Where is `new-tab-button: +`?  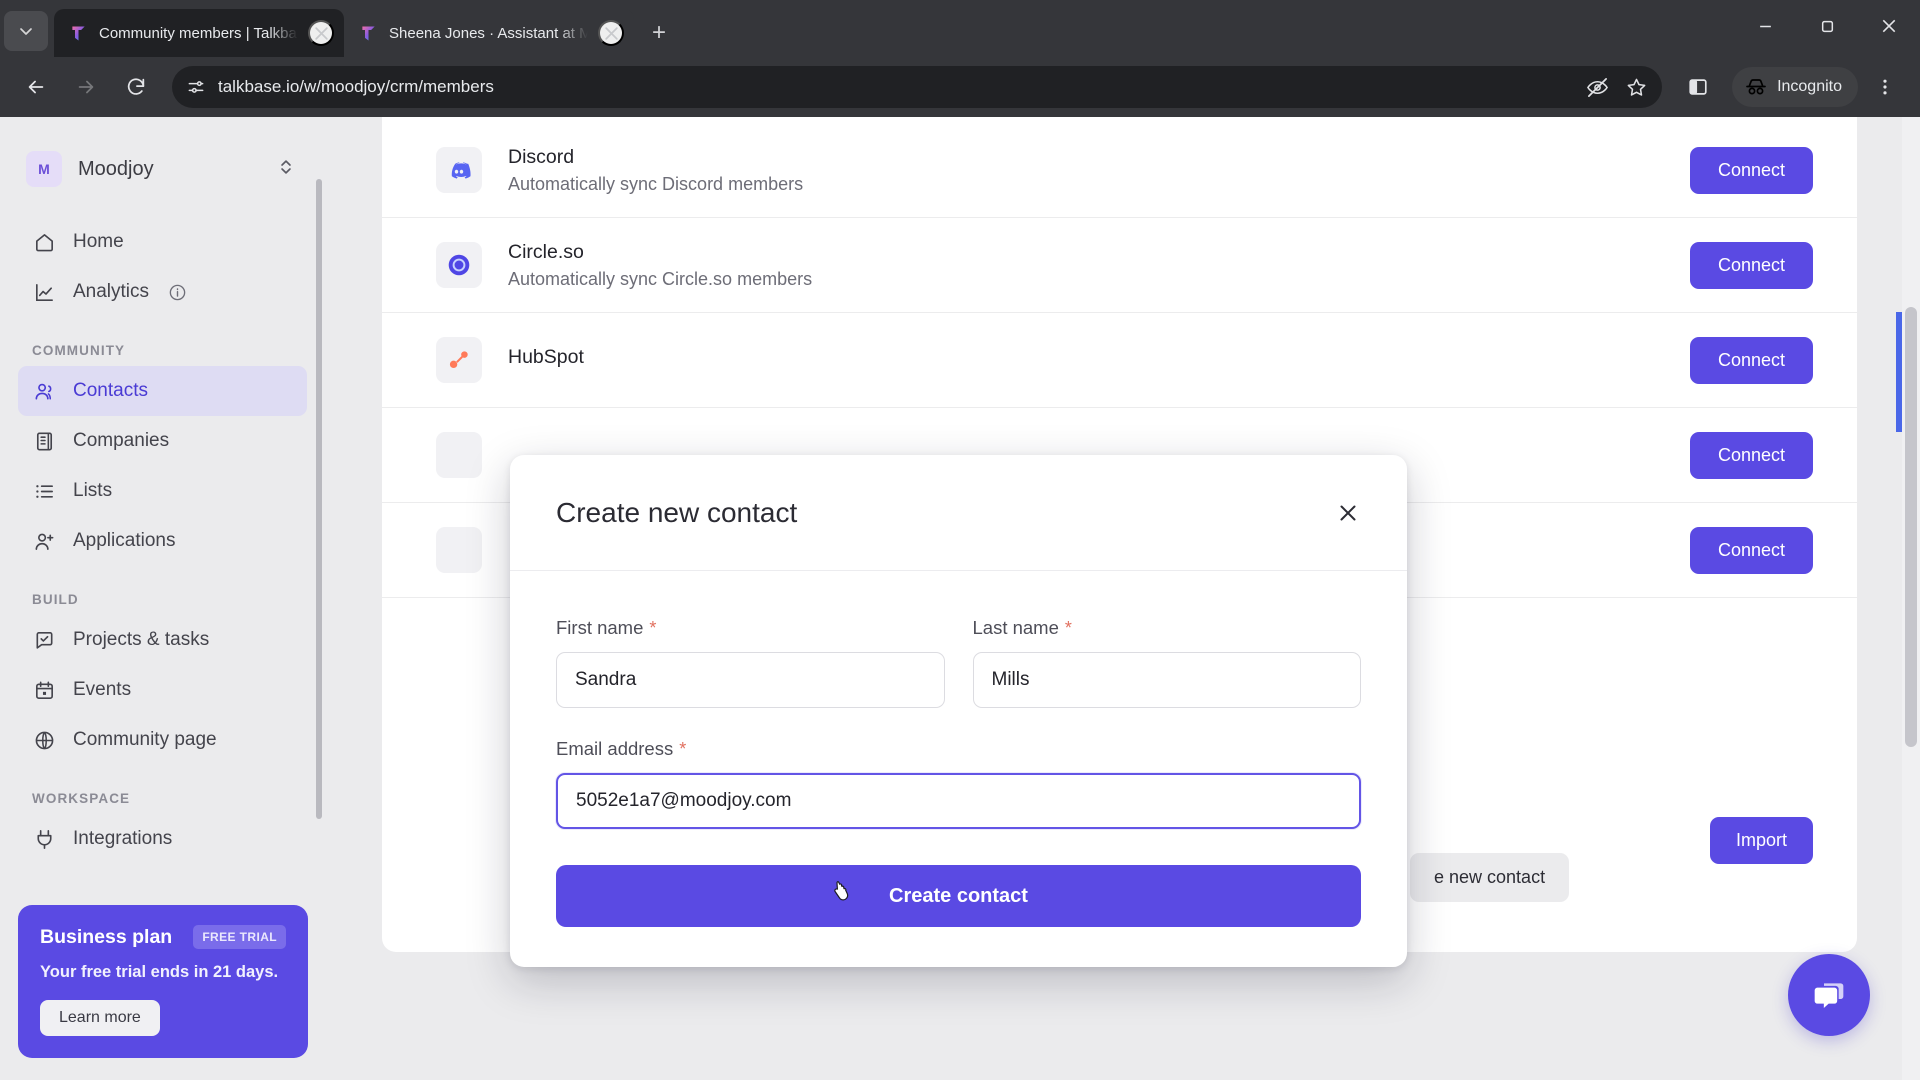
new-tab-button: + is located at coordinates (659, 33).